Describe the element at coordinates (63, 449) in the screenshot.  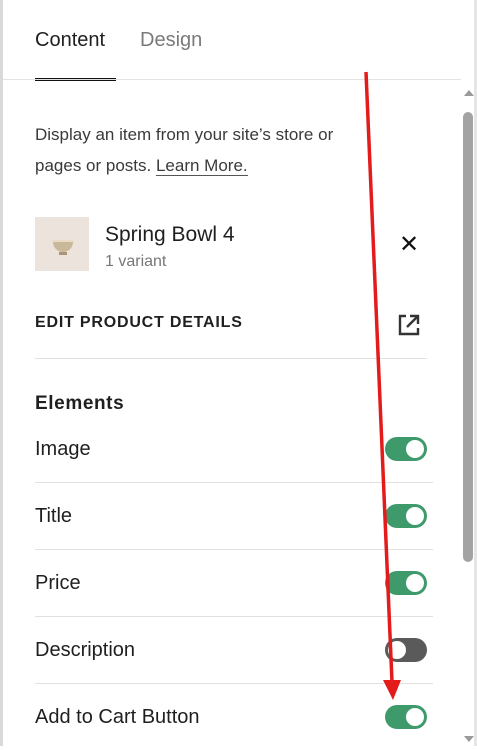
I see `element-label: Image` at that location.